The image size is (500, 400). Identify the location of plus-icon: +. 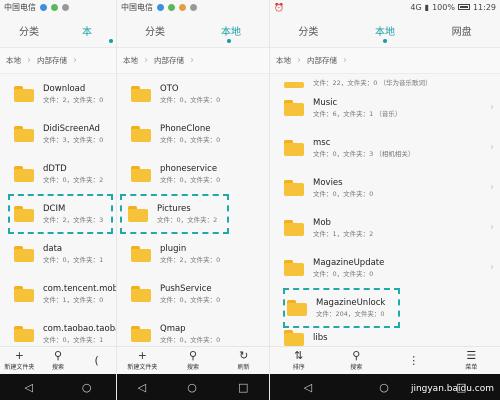
(19, 355).